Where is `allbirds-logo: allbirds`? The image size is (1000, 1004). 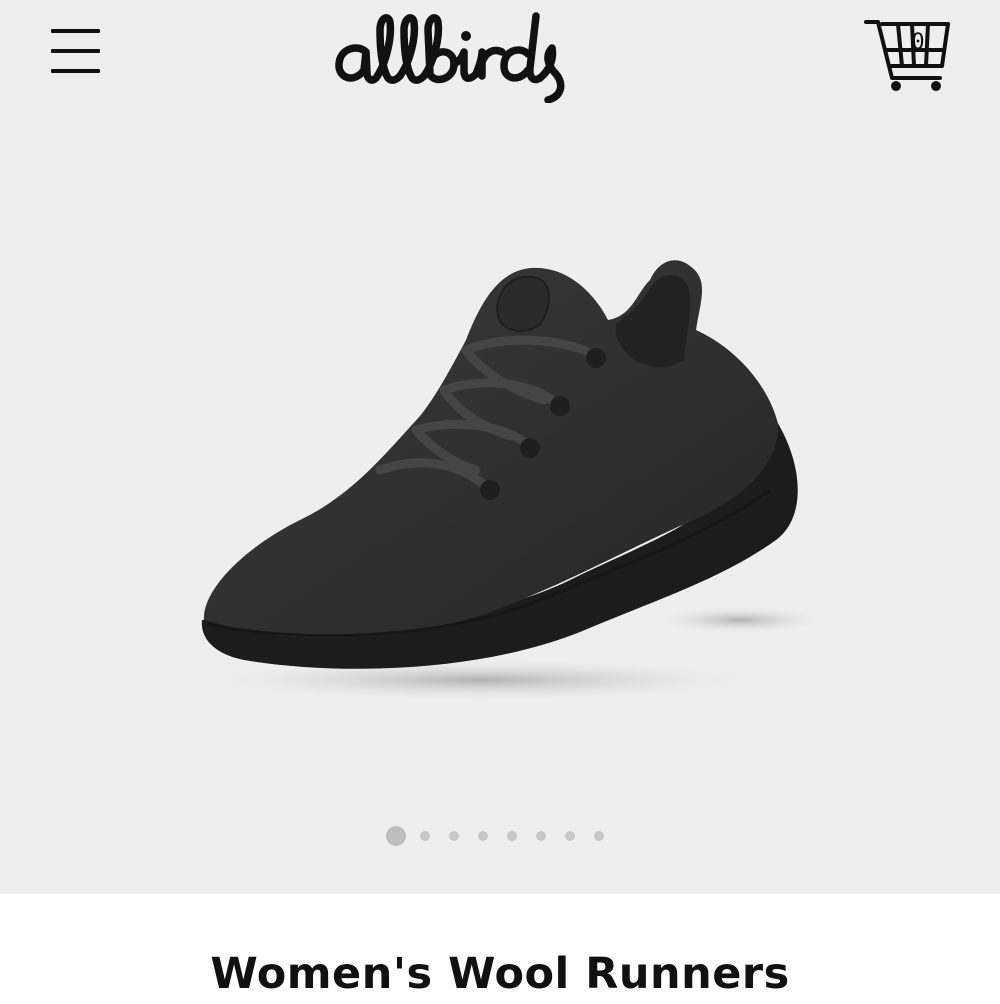
allbirds-logo: allbirds is located at coordinates (490, 55).